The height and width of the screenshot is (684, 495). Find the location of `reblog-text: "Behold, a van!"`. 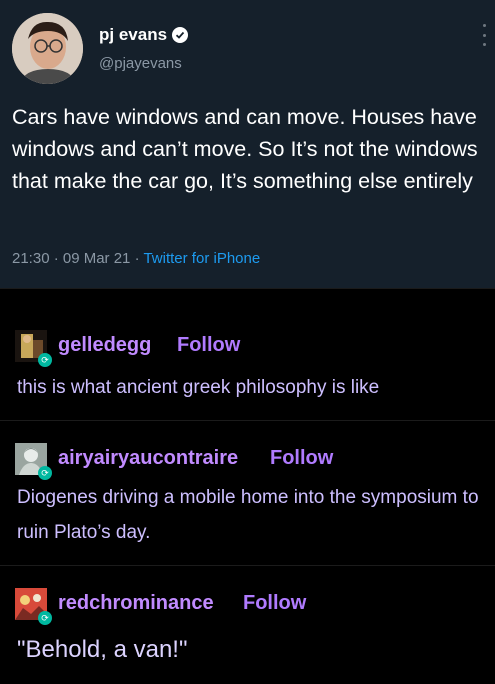

reblog-text: "Behold, a van!" is located at coordinates (102, 649).